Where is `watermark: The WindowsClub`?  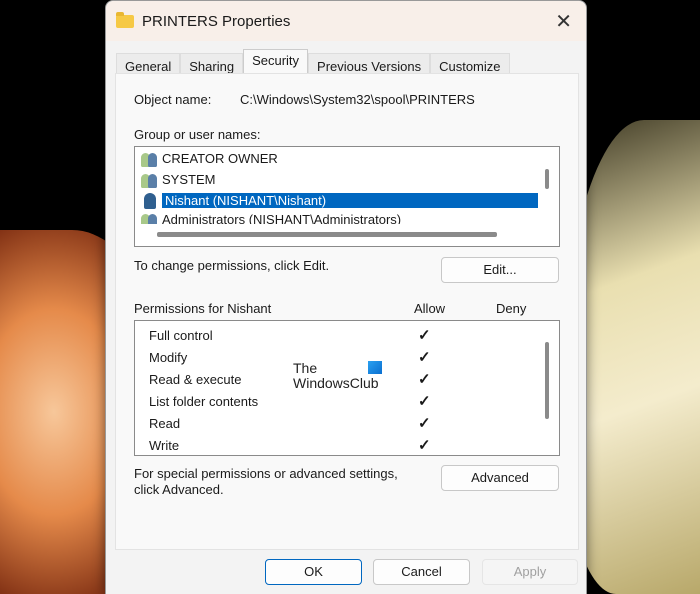
watermark: The WindowsClub is located at coordinates (337, 375).